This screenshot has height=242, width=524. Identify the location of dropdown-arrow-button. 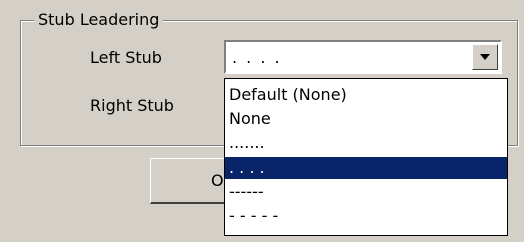
(485, 57).